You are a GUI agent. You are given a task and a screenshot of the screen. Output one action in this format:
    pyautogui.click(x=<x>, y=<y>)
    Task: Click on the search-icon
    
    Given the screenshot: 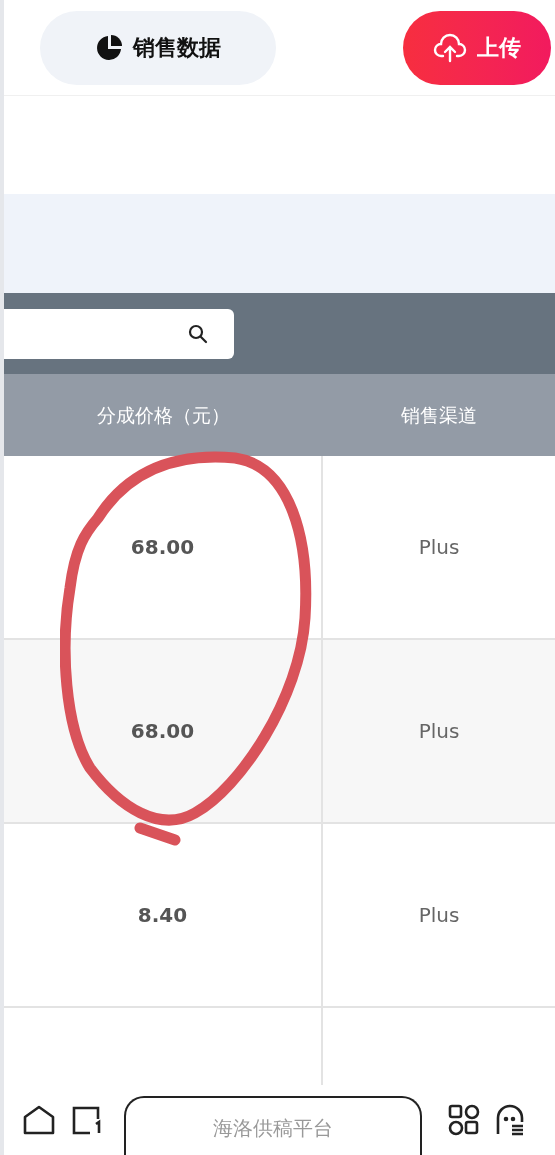 What is the action you would take?
    pyautogui.click(x=198, y=333)
    